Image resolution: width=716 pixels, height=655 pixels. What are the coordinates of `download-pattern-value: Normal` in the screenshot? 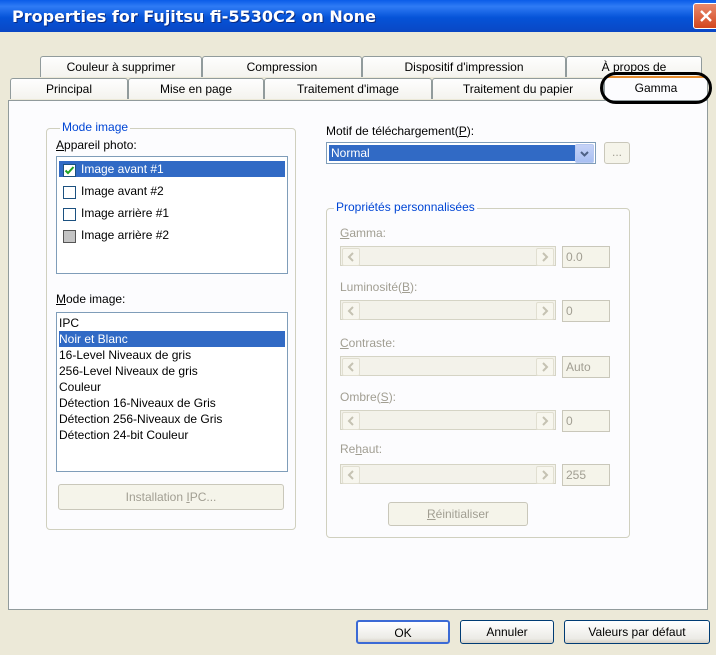 It's located at (452, 153).